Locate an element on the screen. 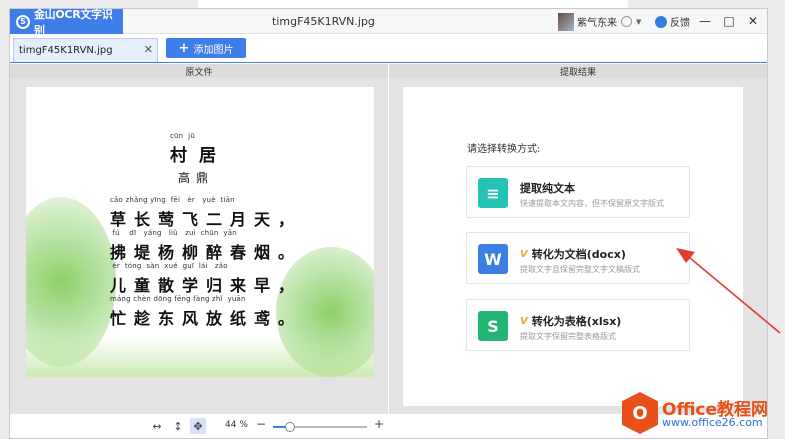  close-icon: ✕ is located at coordinates (148, 49).